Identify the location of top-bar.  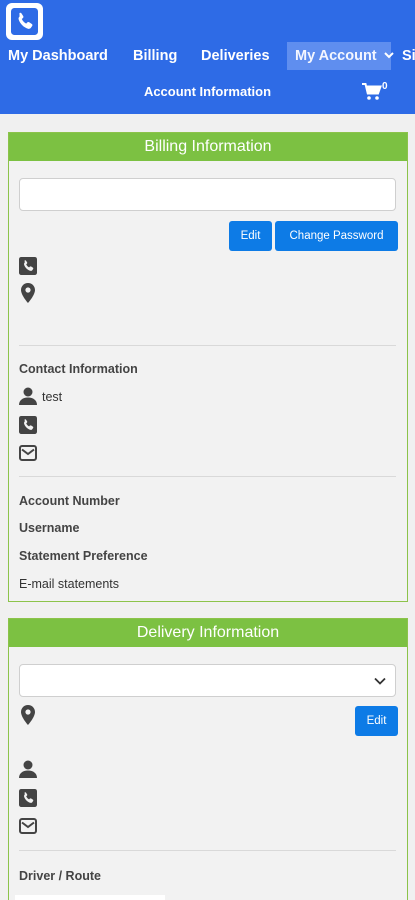
(207, 21).